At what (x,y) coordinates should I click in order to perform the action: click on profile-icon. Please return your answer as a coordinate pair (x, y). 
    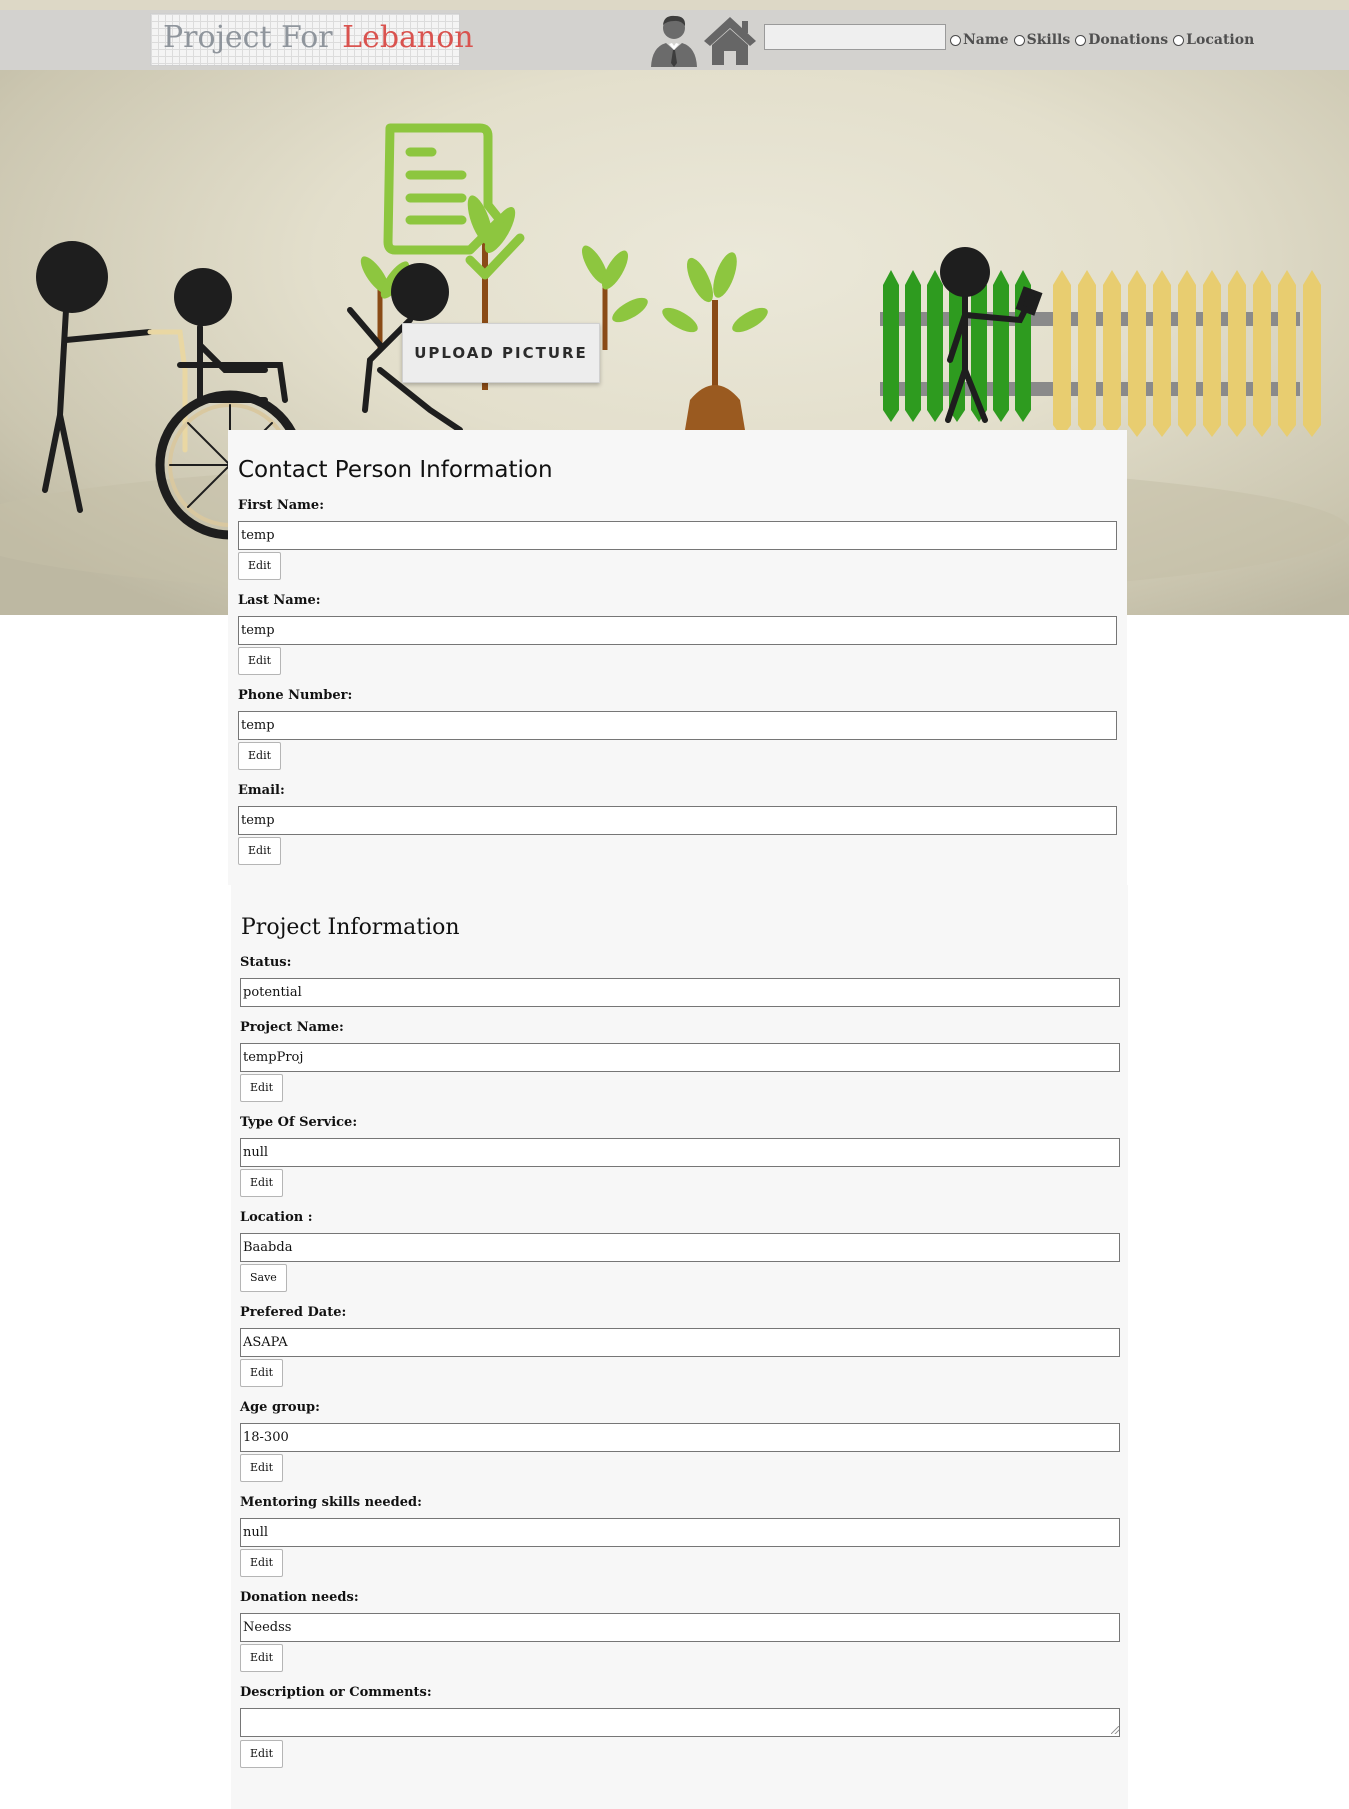
    Looking at the image, I should click on (674, 40).